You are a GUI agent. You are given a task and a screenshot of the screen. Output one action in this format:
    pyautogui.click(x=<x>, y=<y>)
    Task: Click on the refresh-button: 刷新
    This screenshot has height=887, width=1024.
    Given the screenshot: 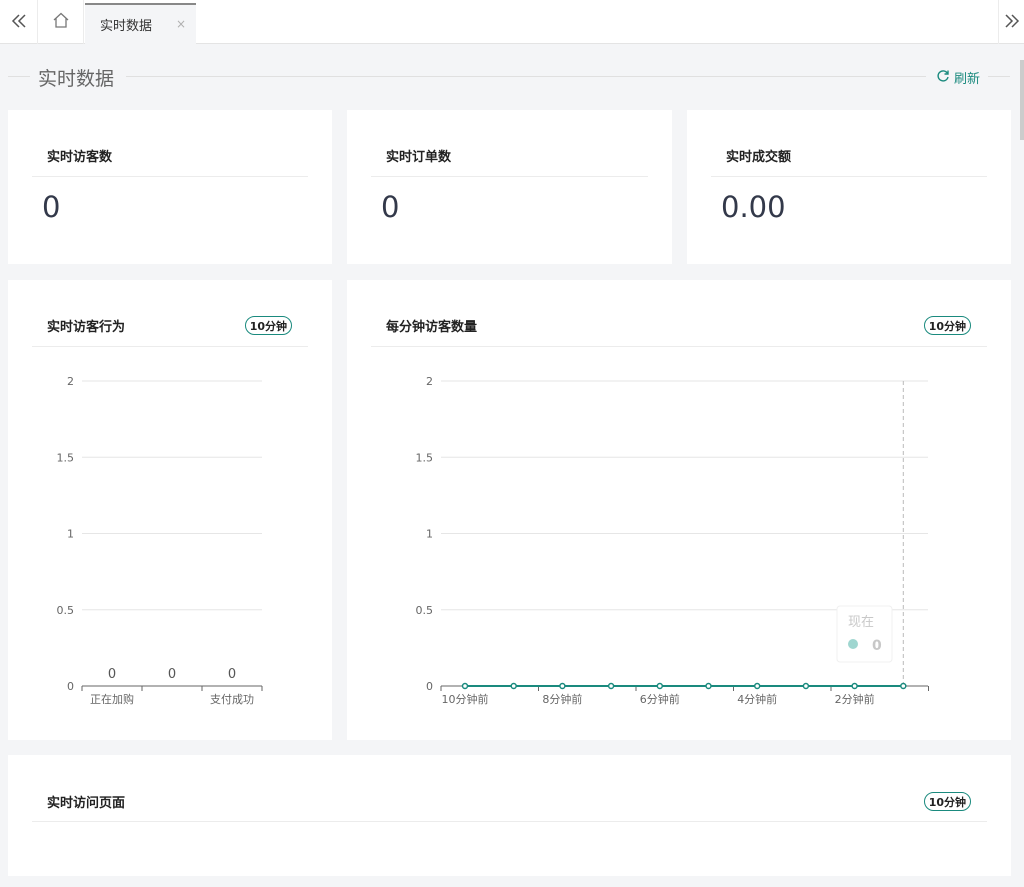 What is the action you would take?
    pyautogui.click(x=958, y=77)
    